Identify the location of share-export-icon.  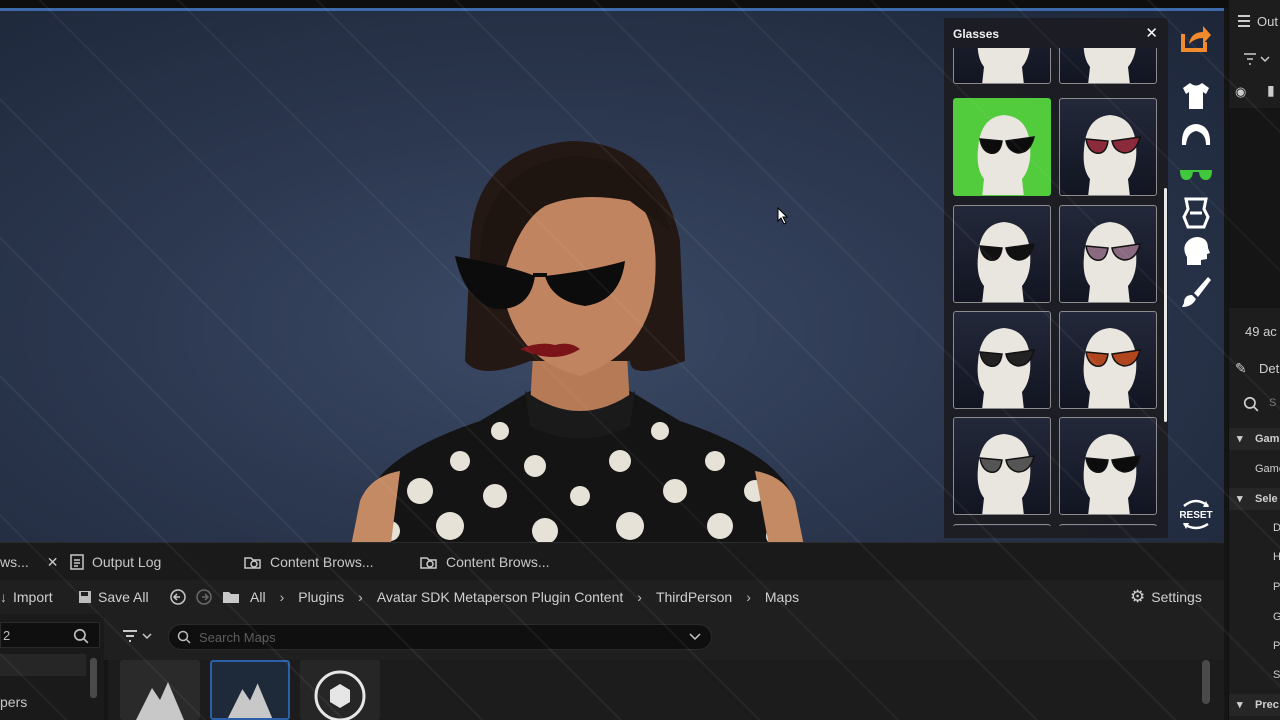
(1196, 38).